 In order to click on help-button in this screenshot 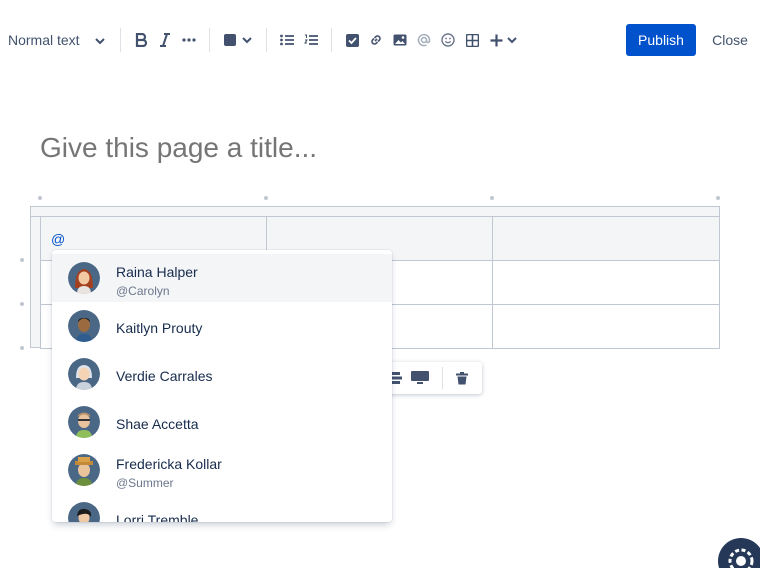, I will do `click(739, 553)`.